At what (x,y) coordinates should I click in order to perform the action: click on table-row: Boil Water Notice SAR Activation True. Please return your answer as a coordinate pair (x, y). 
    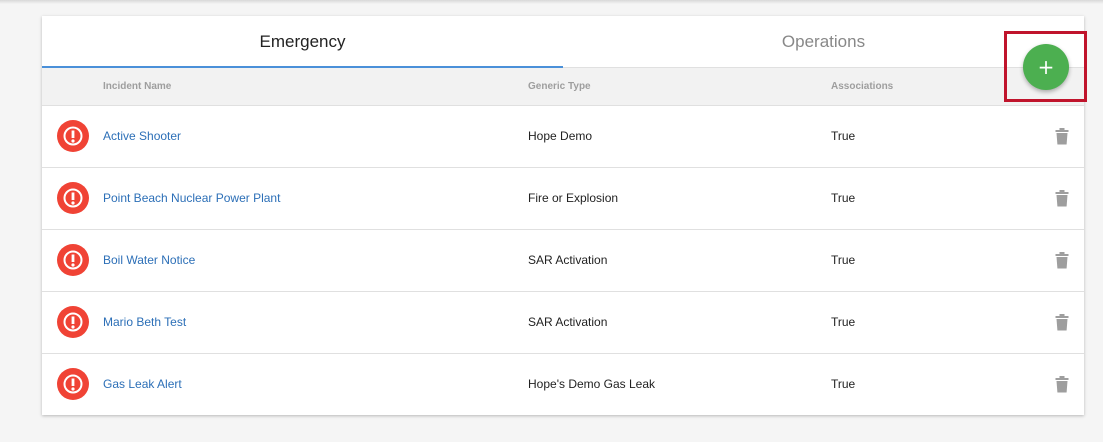
    Looking at the image, I should click on (563, 261).